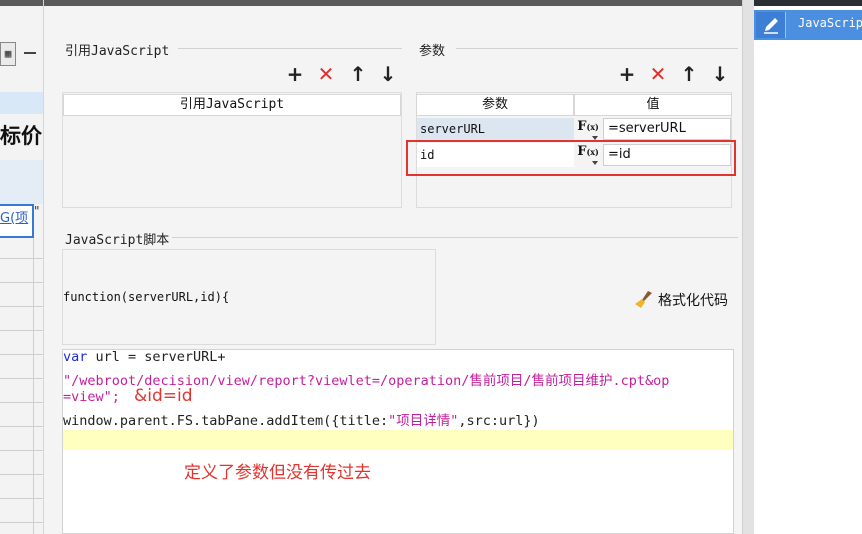 The height and width of the screenshot is (534, 862). I want to click on function-signature: function(serverURL,id){, so click(146, 297).